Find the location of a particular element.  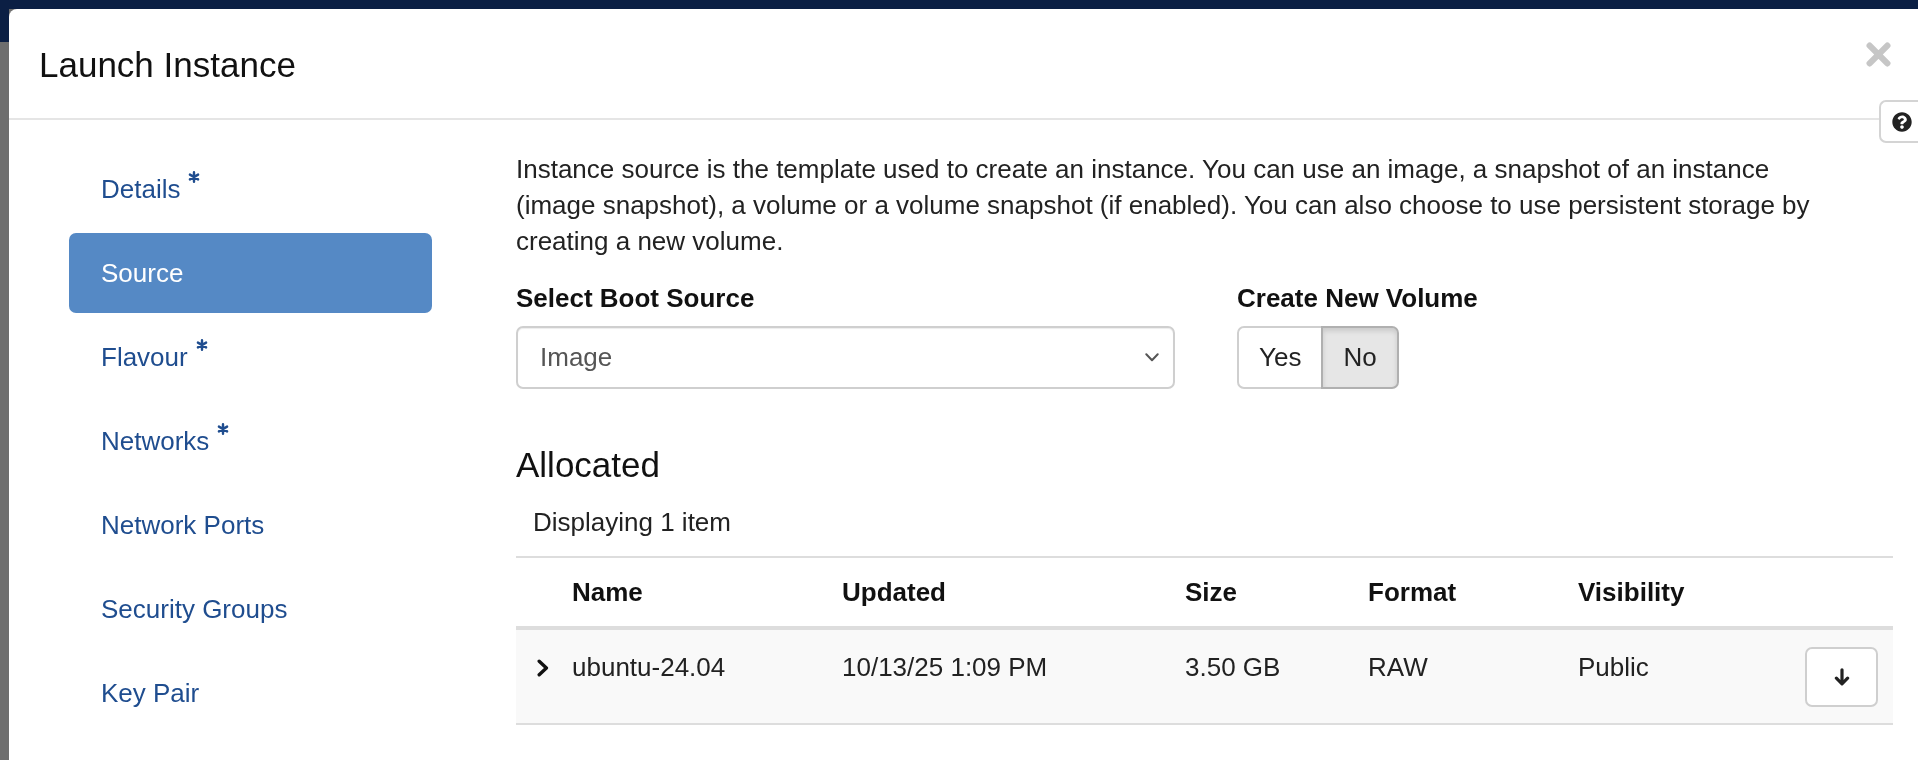

column-header: Name is located at coordinates (607, 592).